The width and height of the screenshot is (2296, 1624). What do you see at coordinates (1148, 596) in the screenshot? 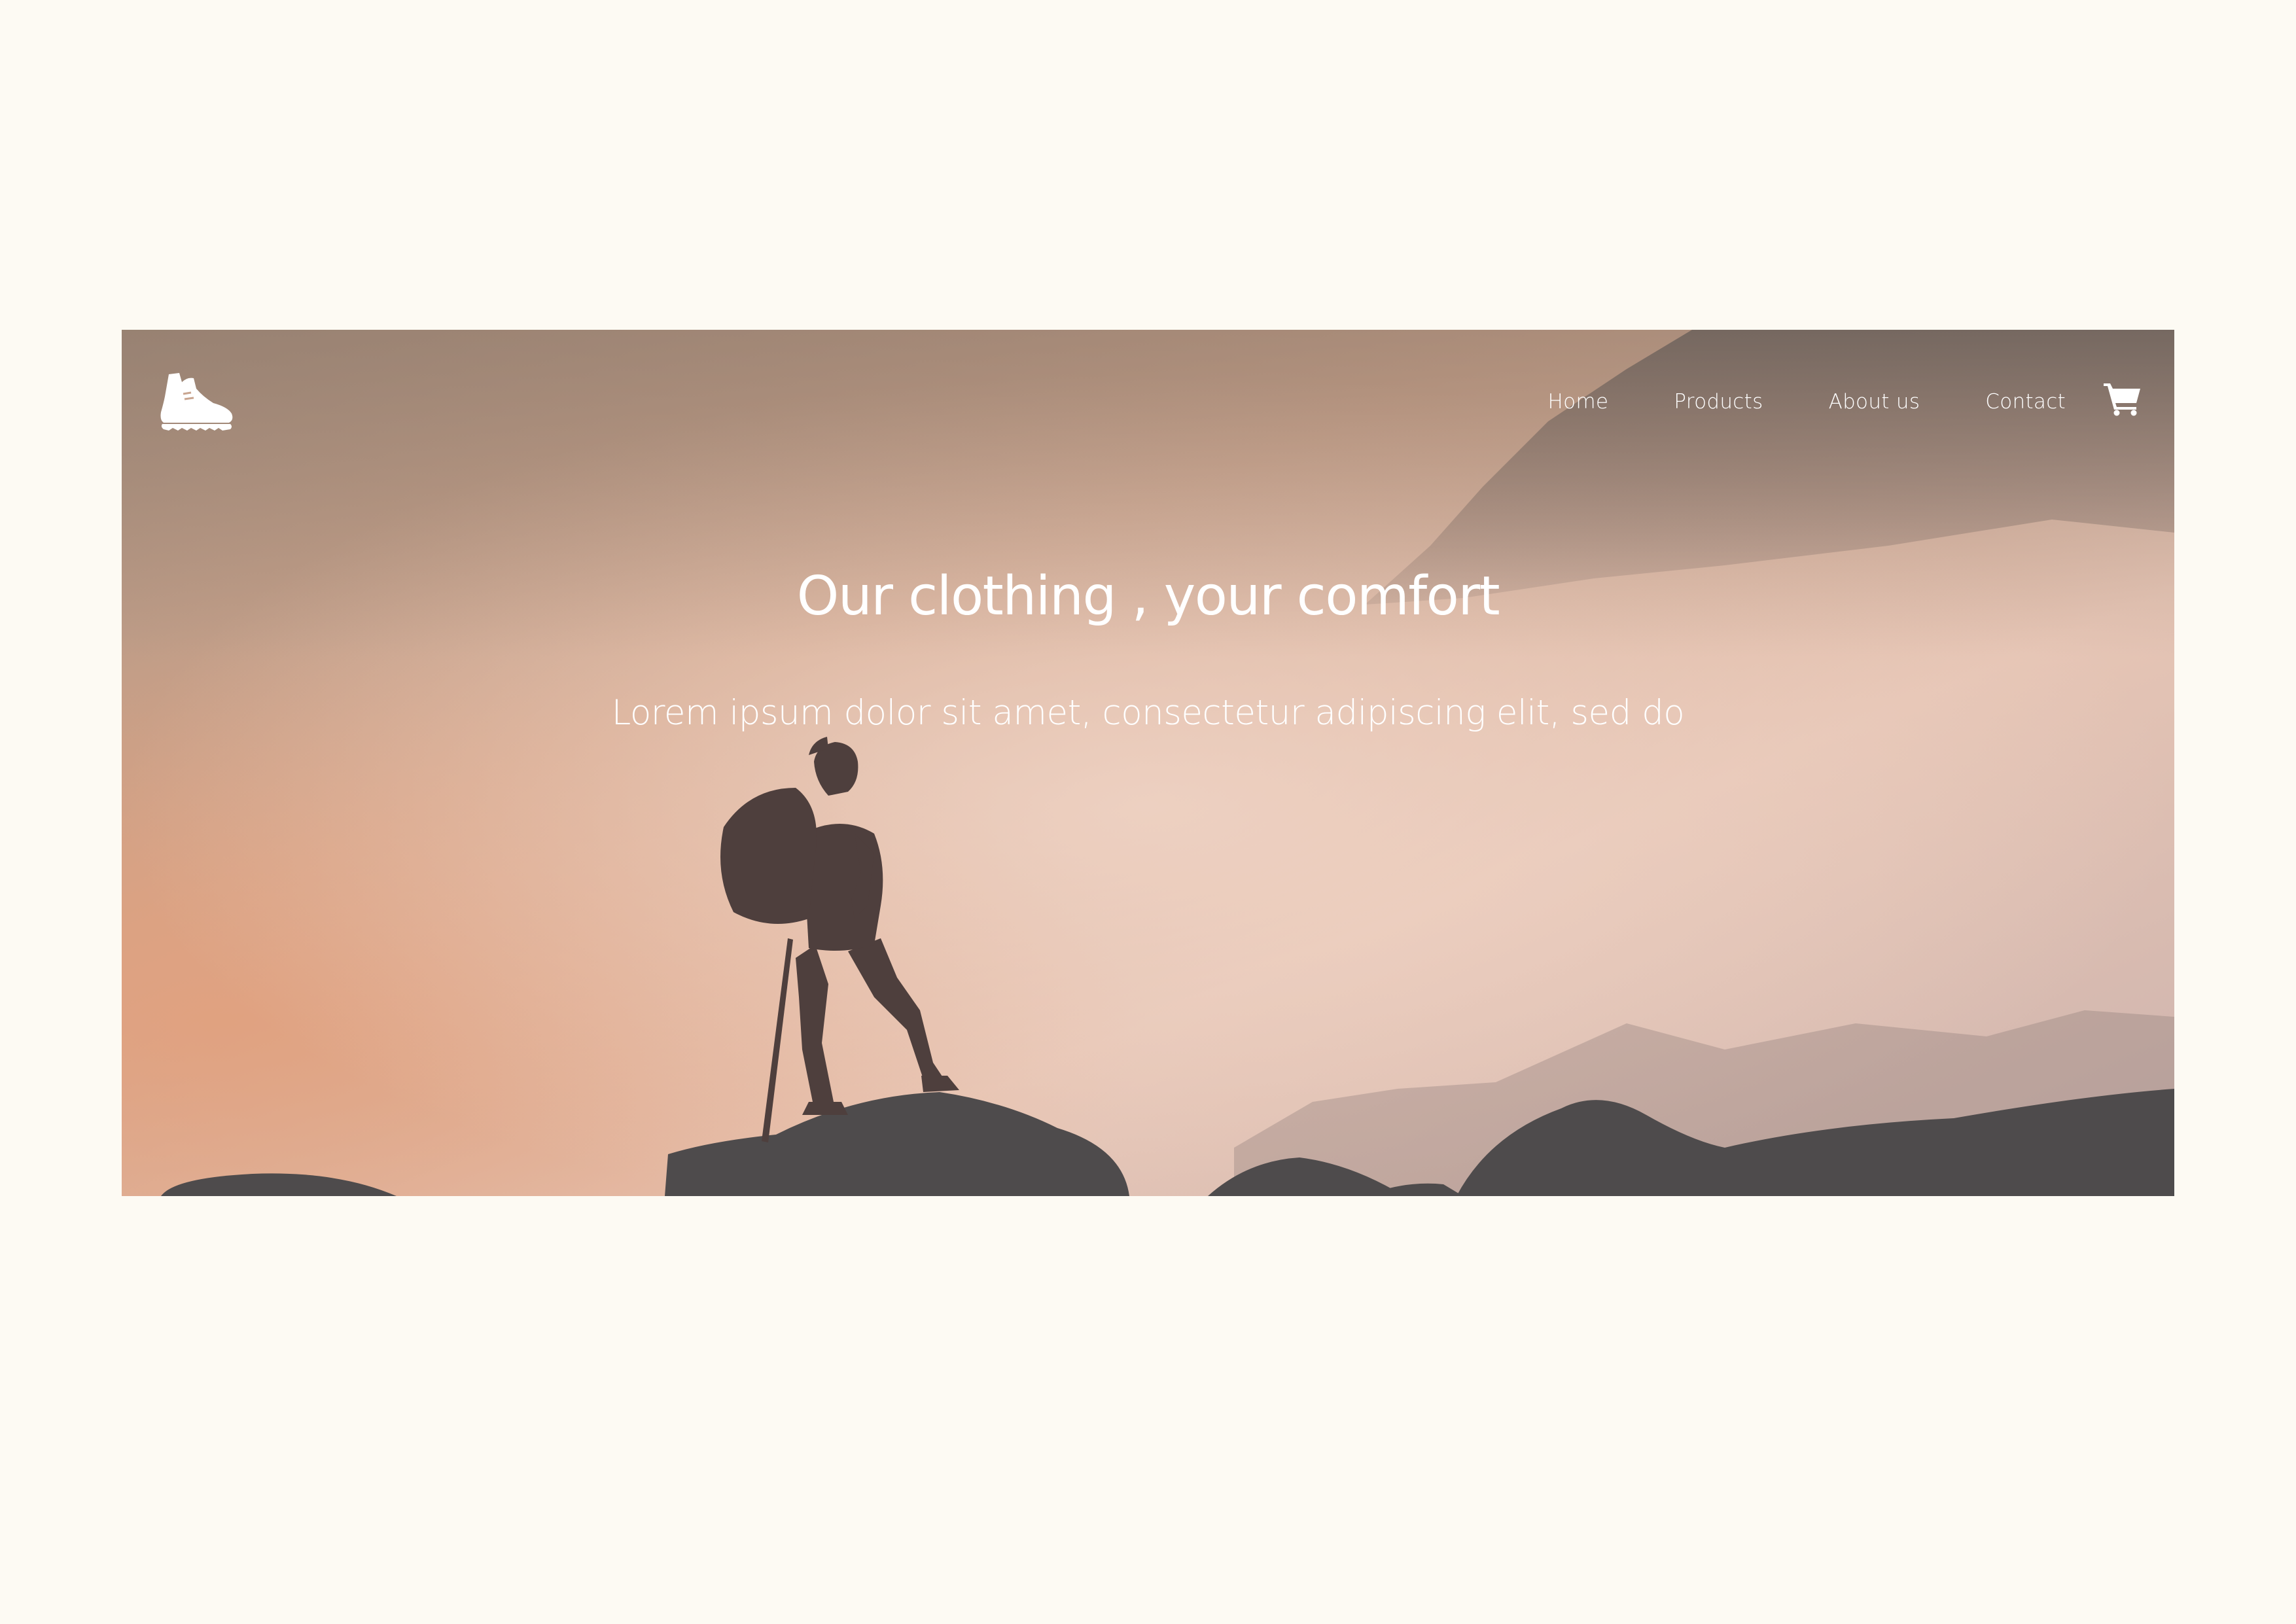
I see `hero-title: Our clothing , your comfort` at bounding box center [1148, 596].